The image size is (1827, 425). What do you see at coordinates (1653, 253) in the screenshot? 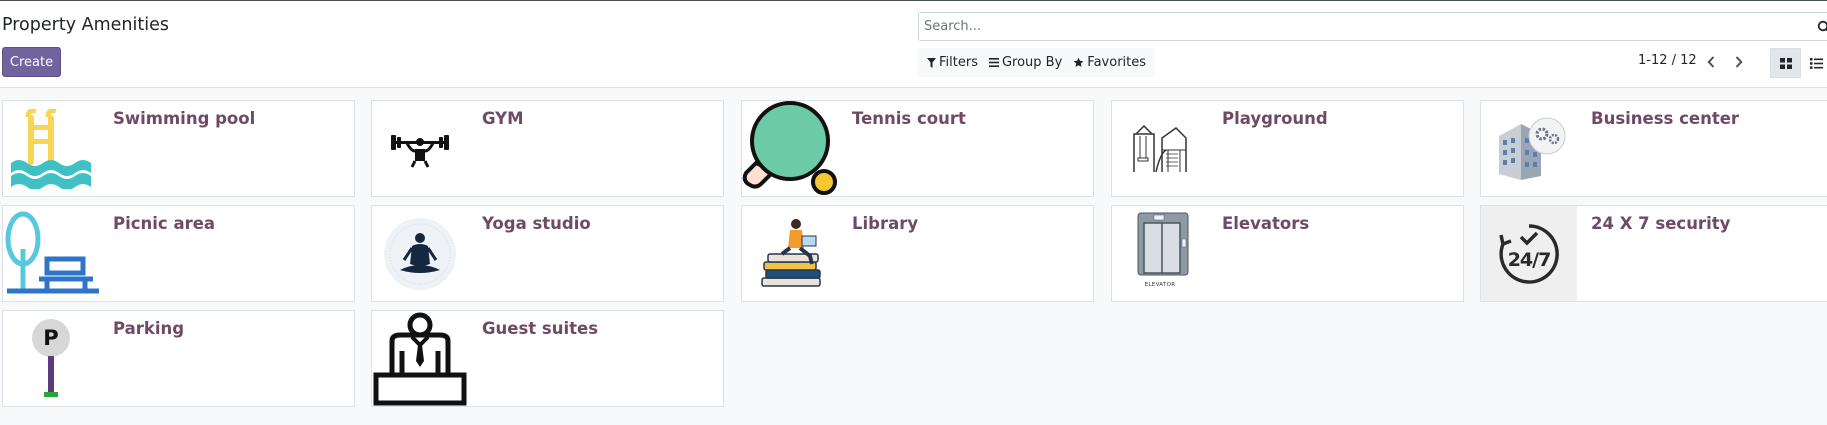
I see `kanban-card-24-x-7-security: 24/7 24 X 7 security` at bounding box center [1653, 253].